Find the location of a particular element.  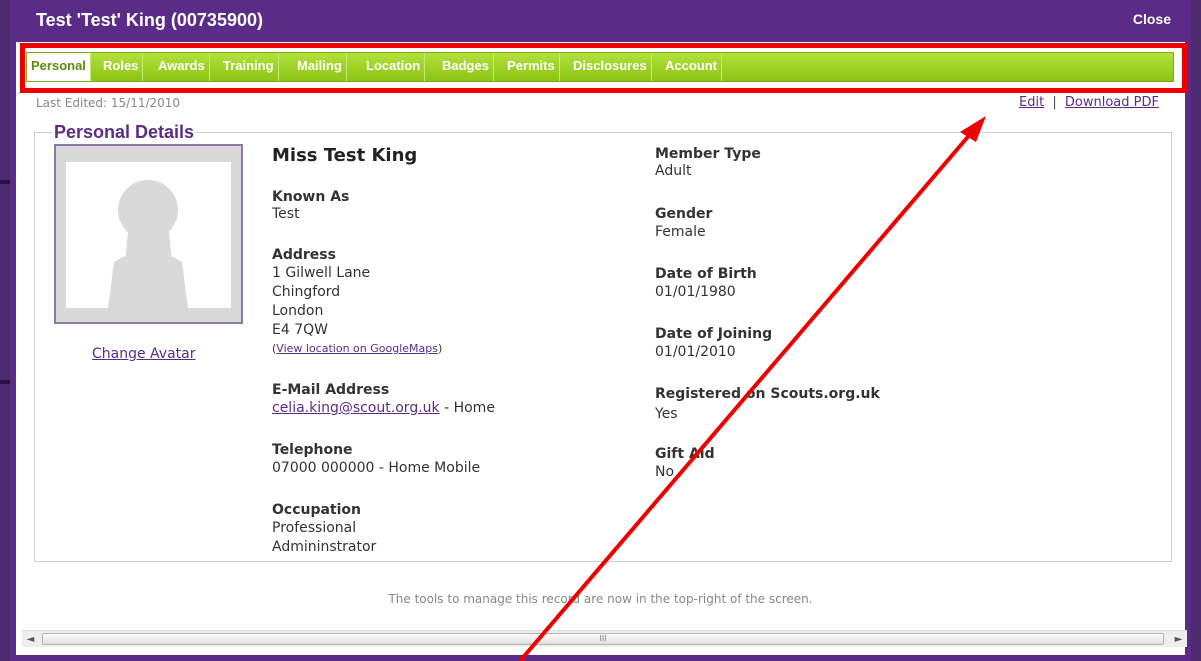

google-maps-link: View location on GoogleMaps is located at coordinates (357, 348).